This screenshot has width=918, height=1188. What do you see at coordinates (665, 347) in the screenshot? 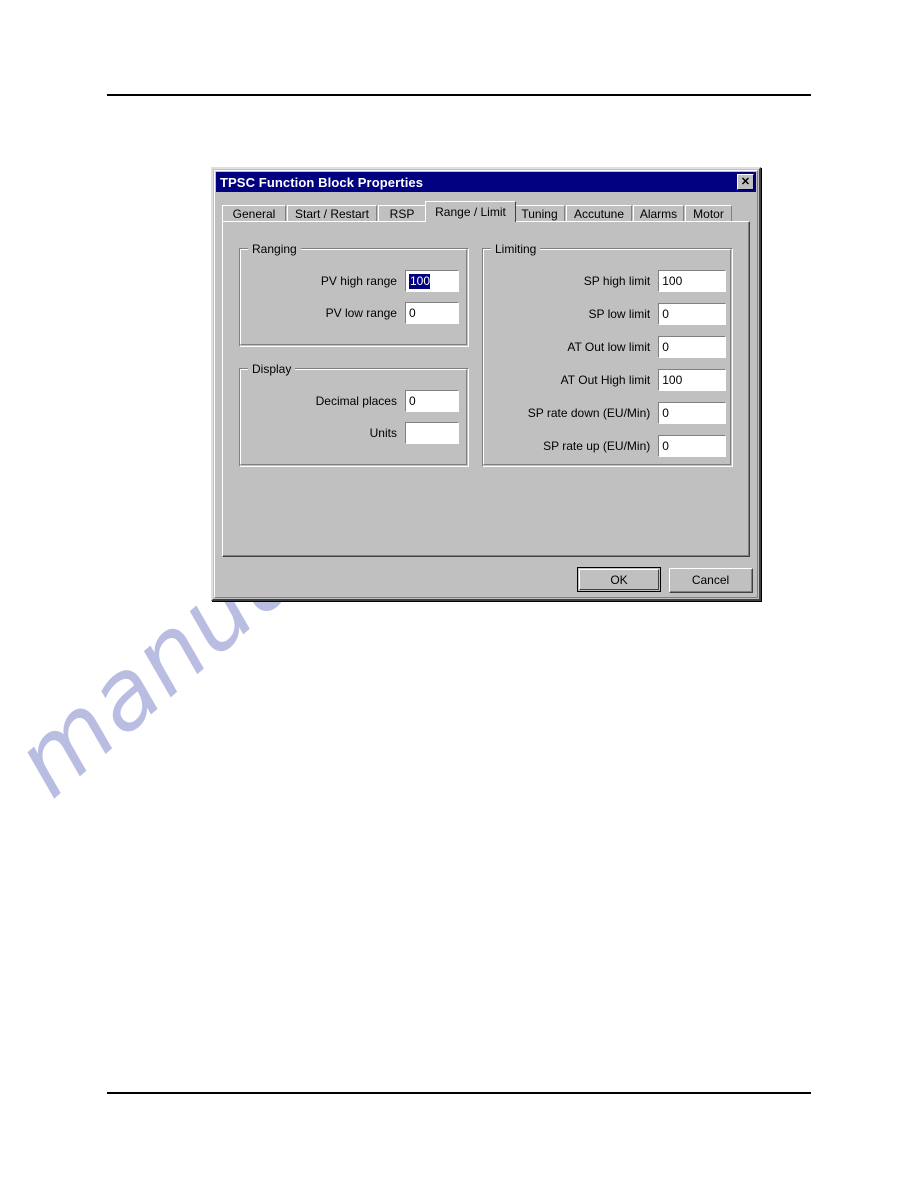
I see `value-at-out-low-limit: 0` at bounding box center [665, 347].